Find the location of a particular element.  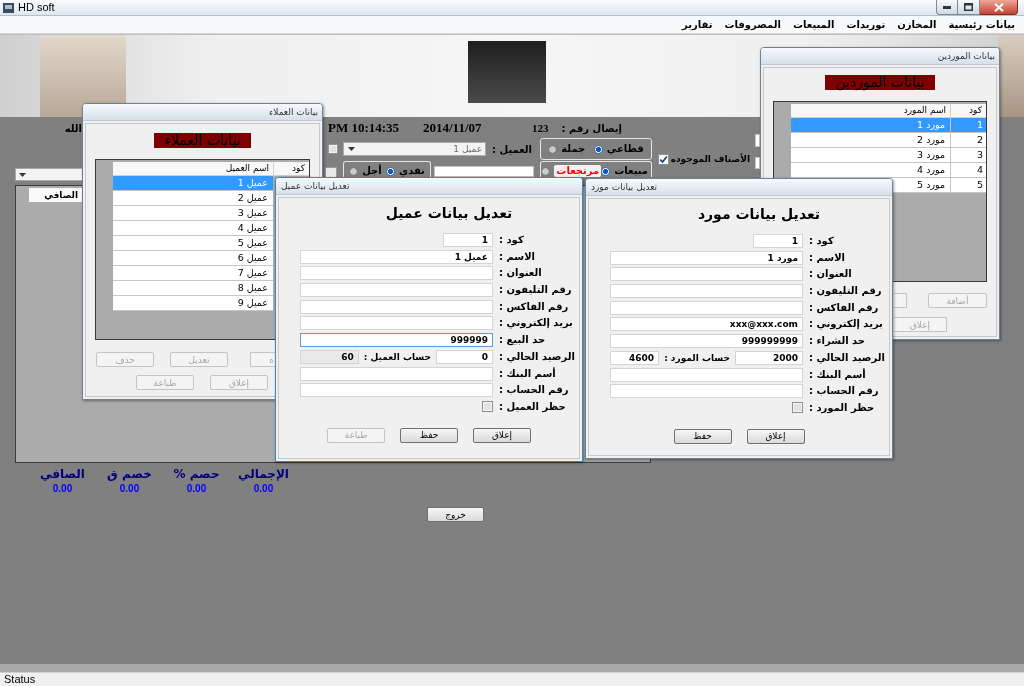

table-row: عميل 4 is located at coordinates (193, 228).